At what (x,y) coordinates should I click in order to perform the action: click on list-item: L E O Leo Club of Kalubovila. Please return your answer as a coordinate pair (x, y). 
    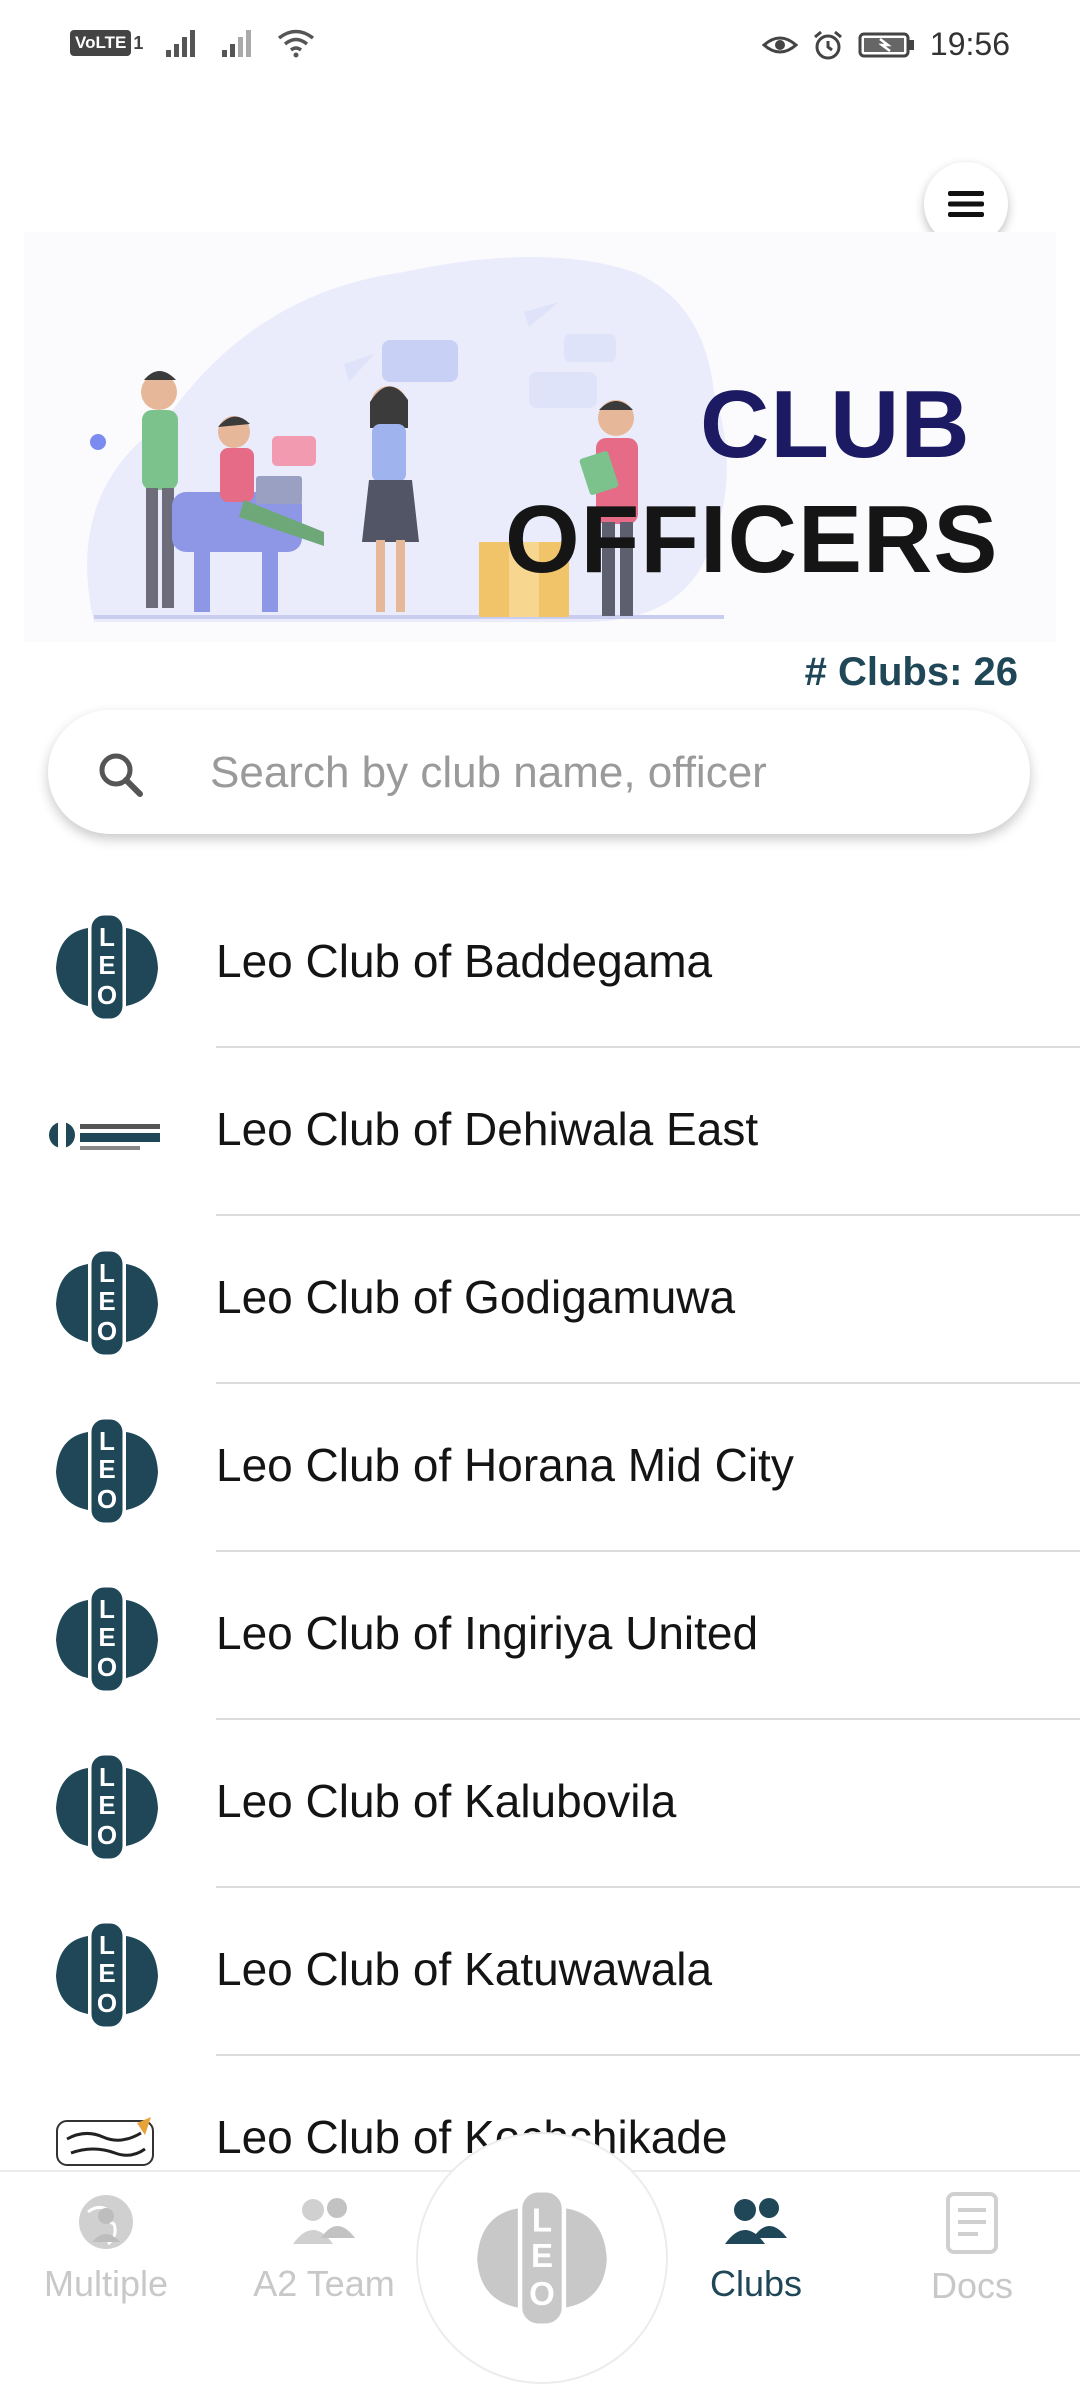
    Looking at the image, I should click on (540, 1804).